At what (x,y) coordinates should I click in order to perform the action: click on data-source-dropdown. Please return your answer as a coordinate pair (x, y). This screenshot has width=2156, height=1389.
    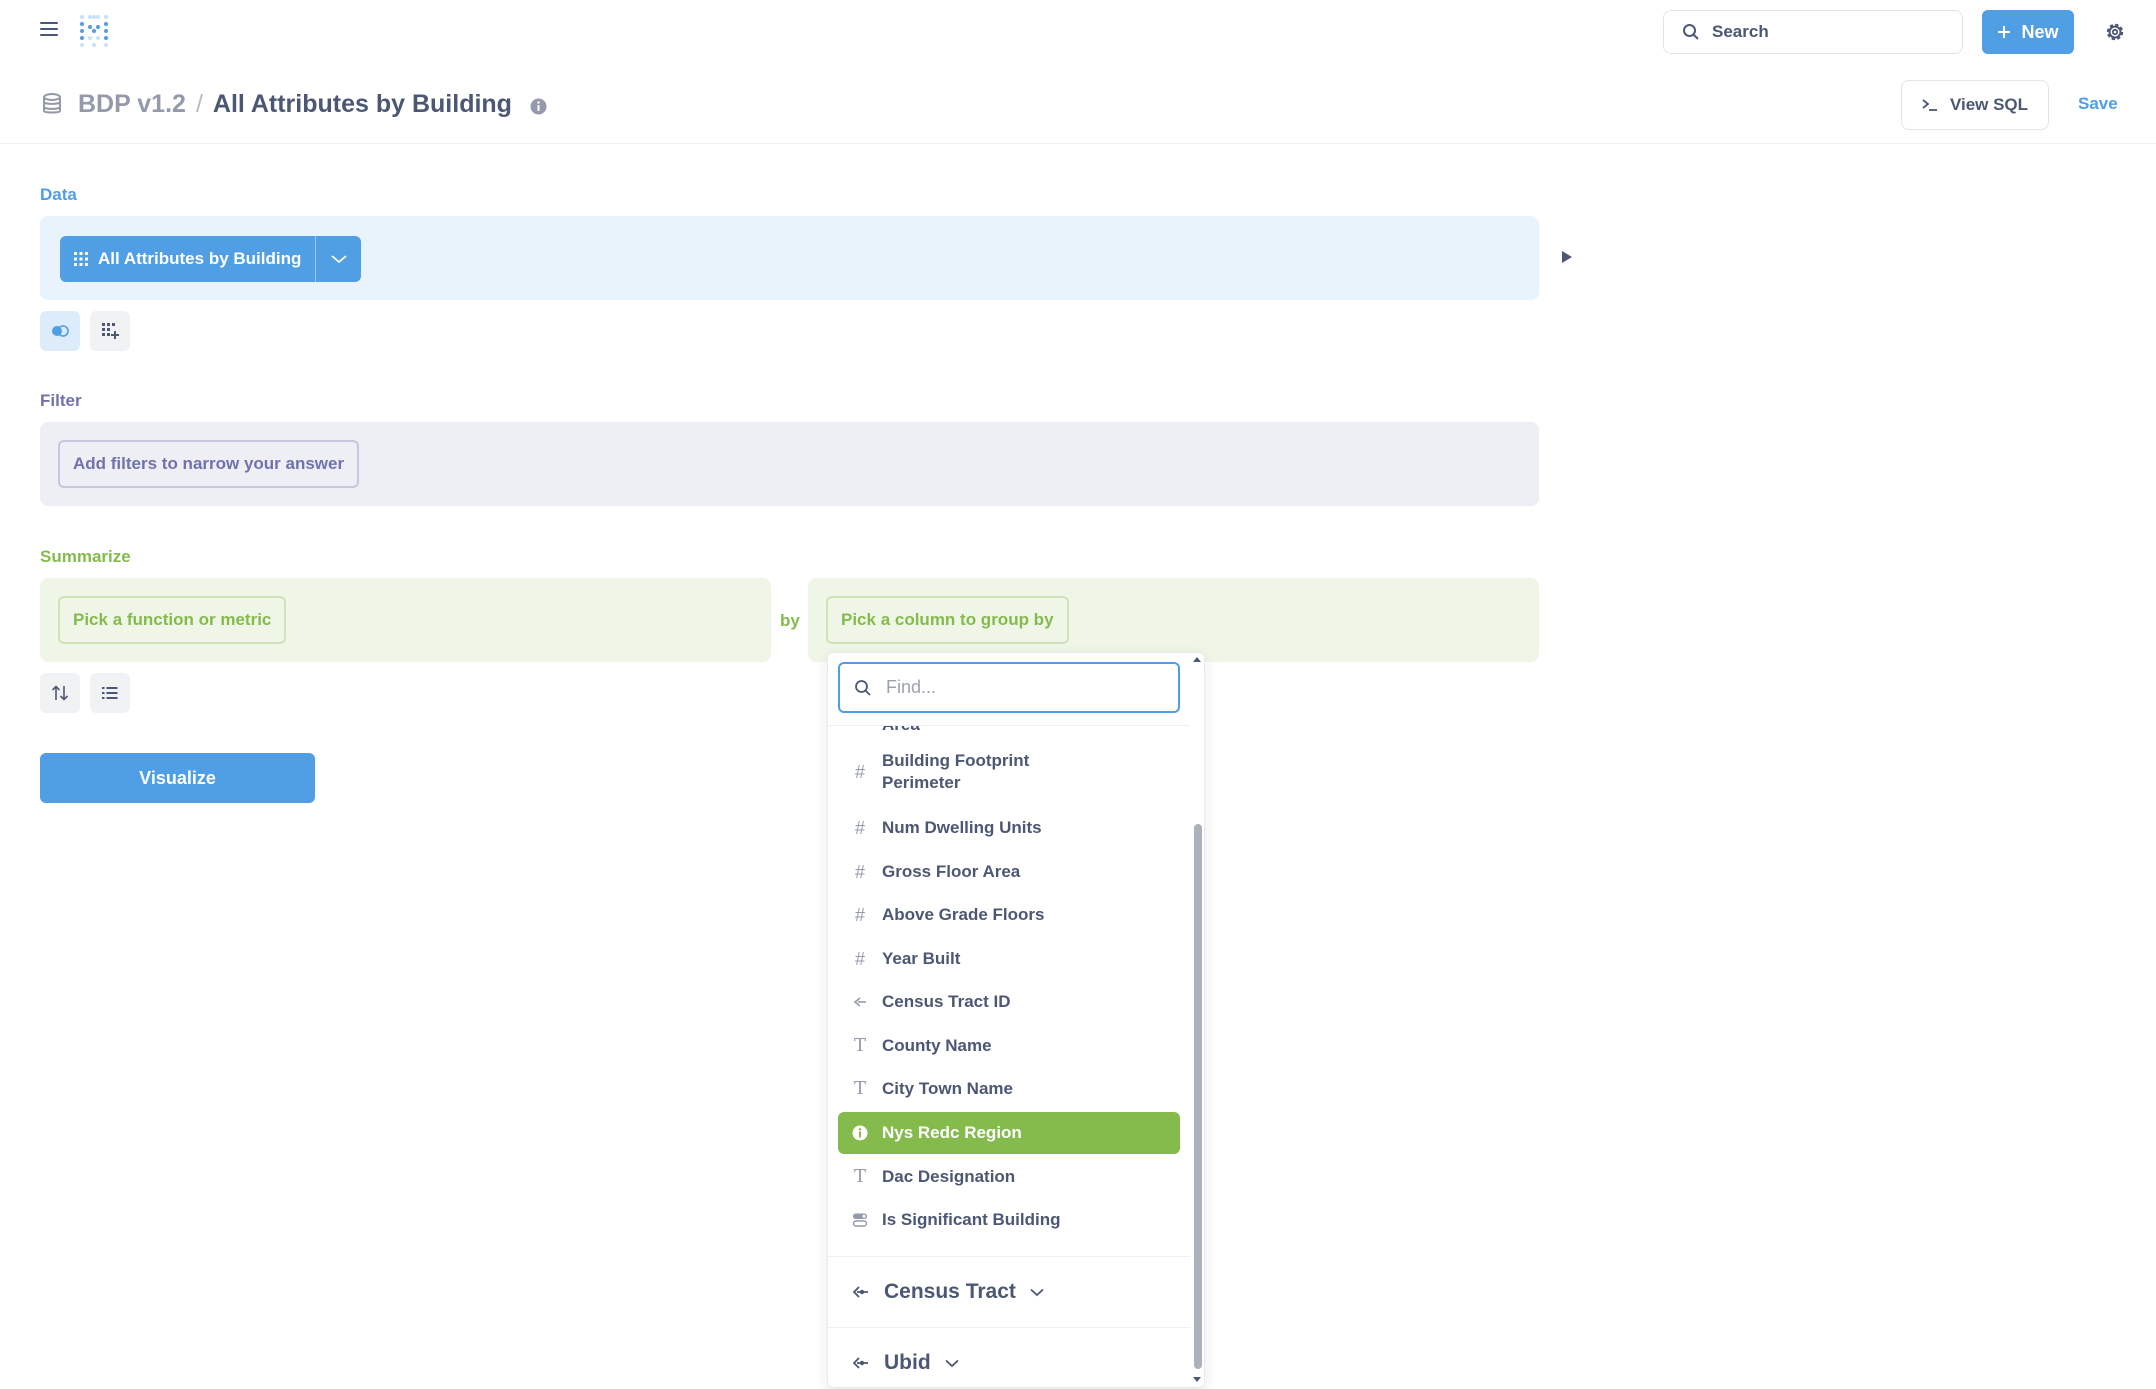
    Looking at the image, I should click on (338, 259).